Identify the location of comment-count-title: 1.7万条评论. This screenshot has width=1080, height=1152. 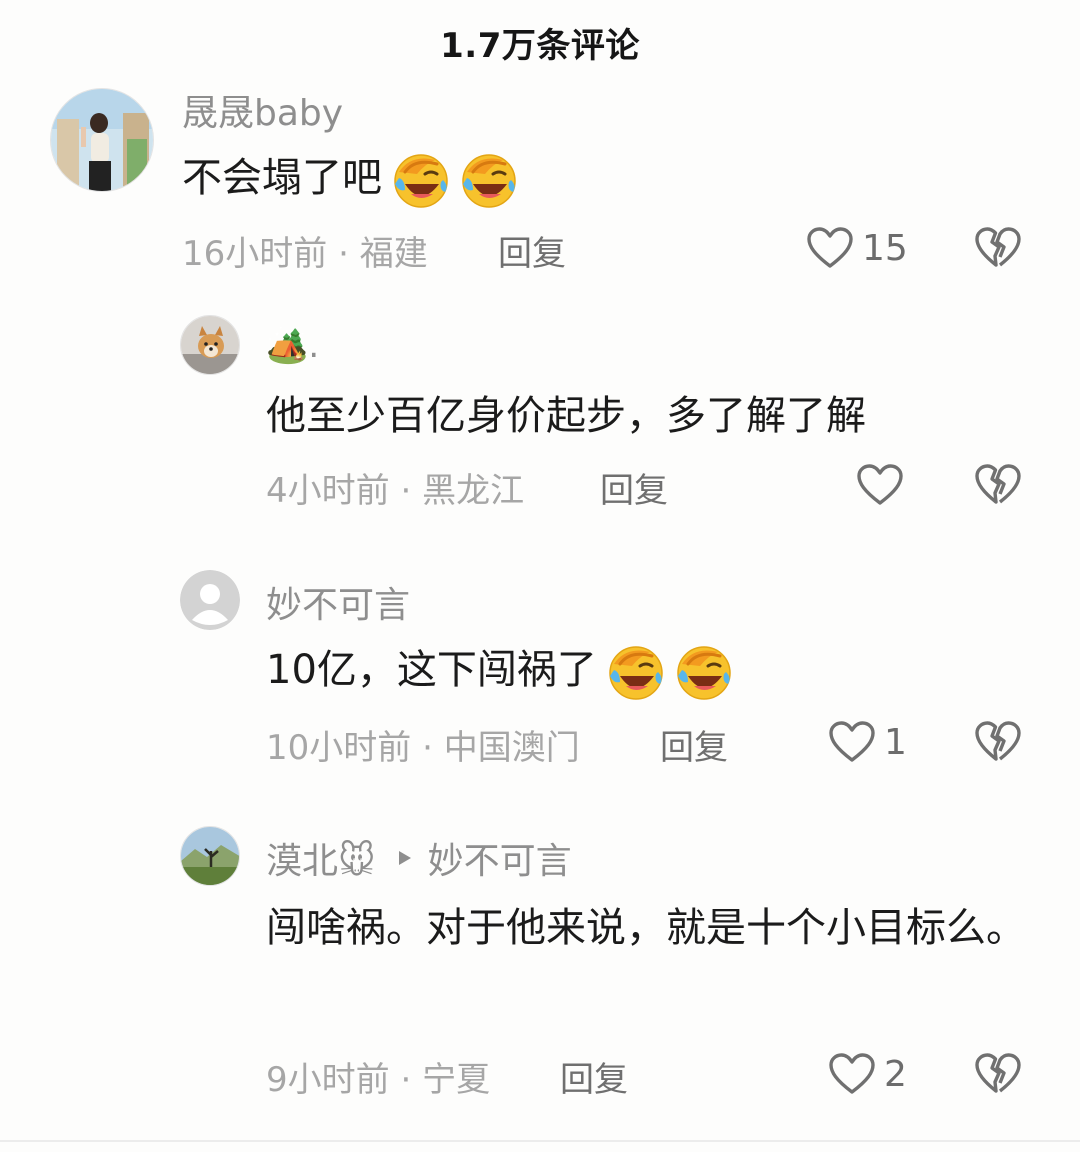
(540, 46).